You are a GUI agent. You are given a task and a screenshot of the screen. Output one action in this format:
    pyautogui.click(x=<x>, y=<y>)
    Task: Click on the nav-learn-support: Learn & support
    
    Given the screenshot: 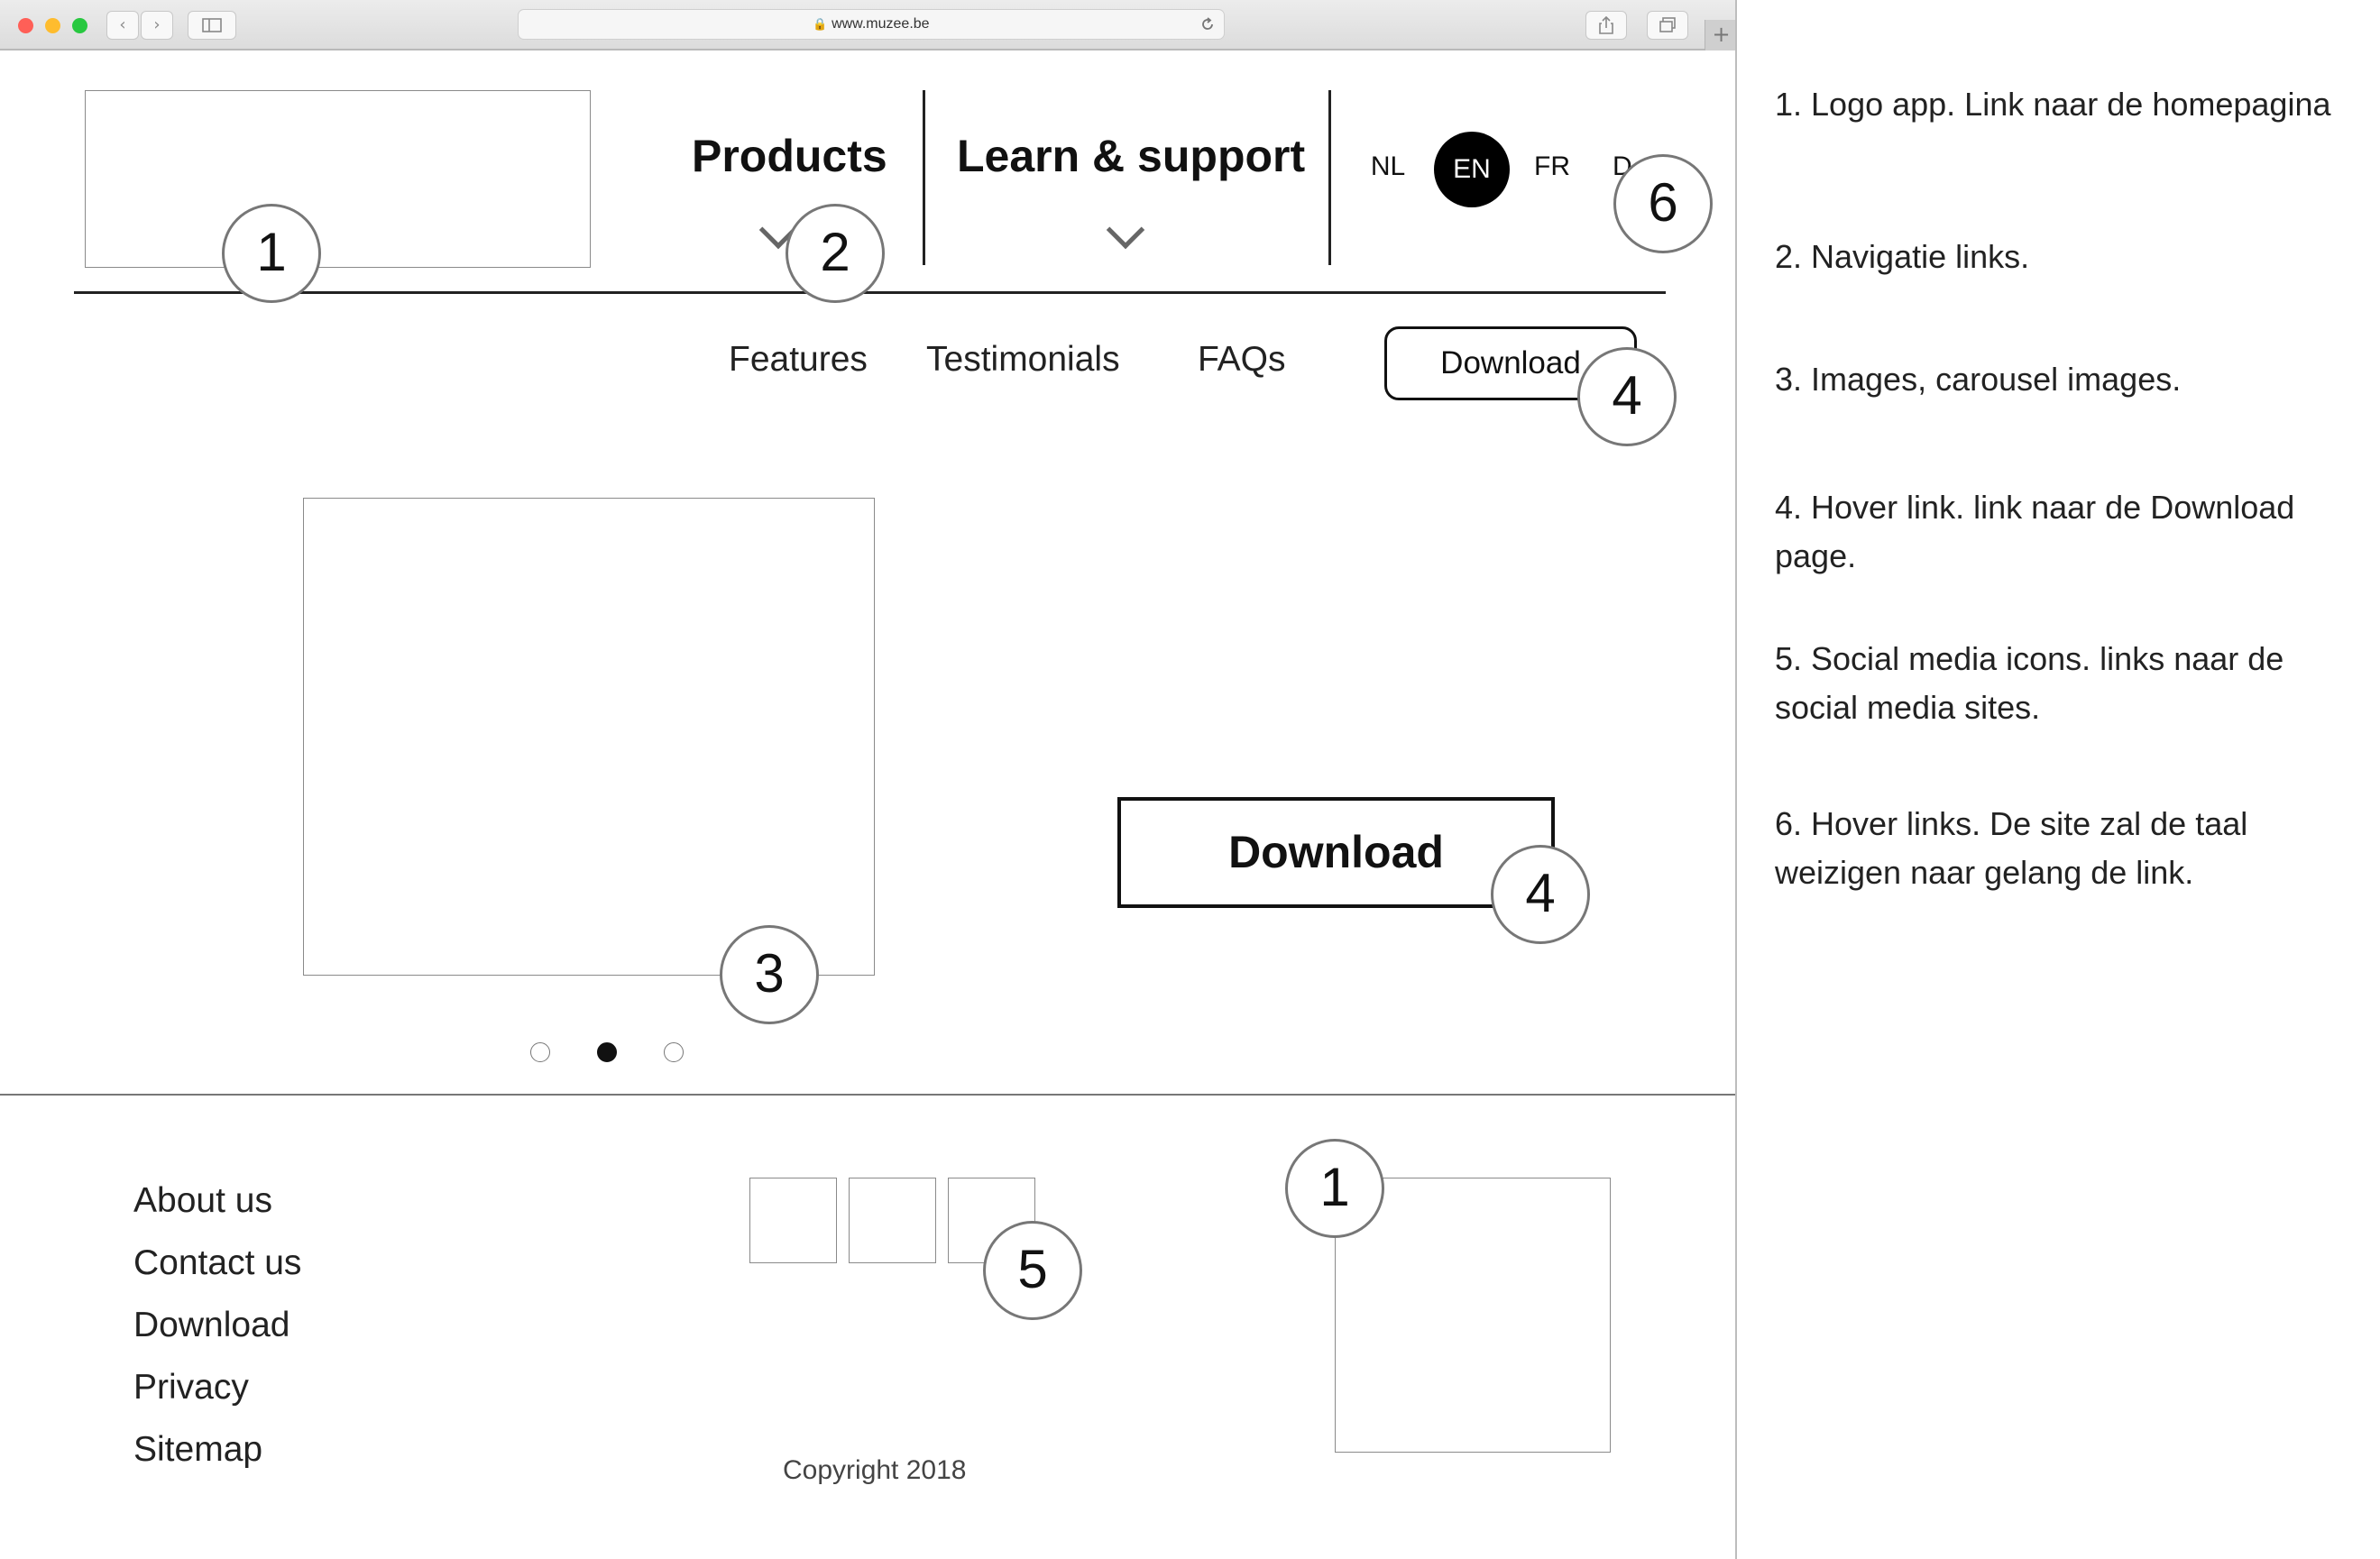 What is the action you would take?
    pyautogui.click(x=1131, y=156)
    